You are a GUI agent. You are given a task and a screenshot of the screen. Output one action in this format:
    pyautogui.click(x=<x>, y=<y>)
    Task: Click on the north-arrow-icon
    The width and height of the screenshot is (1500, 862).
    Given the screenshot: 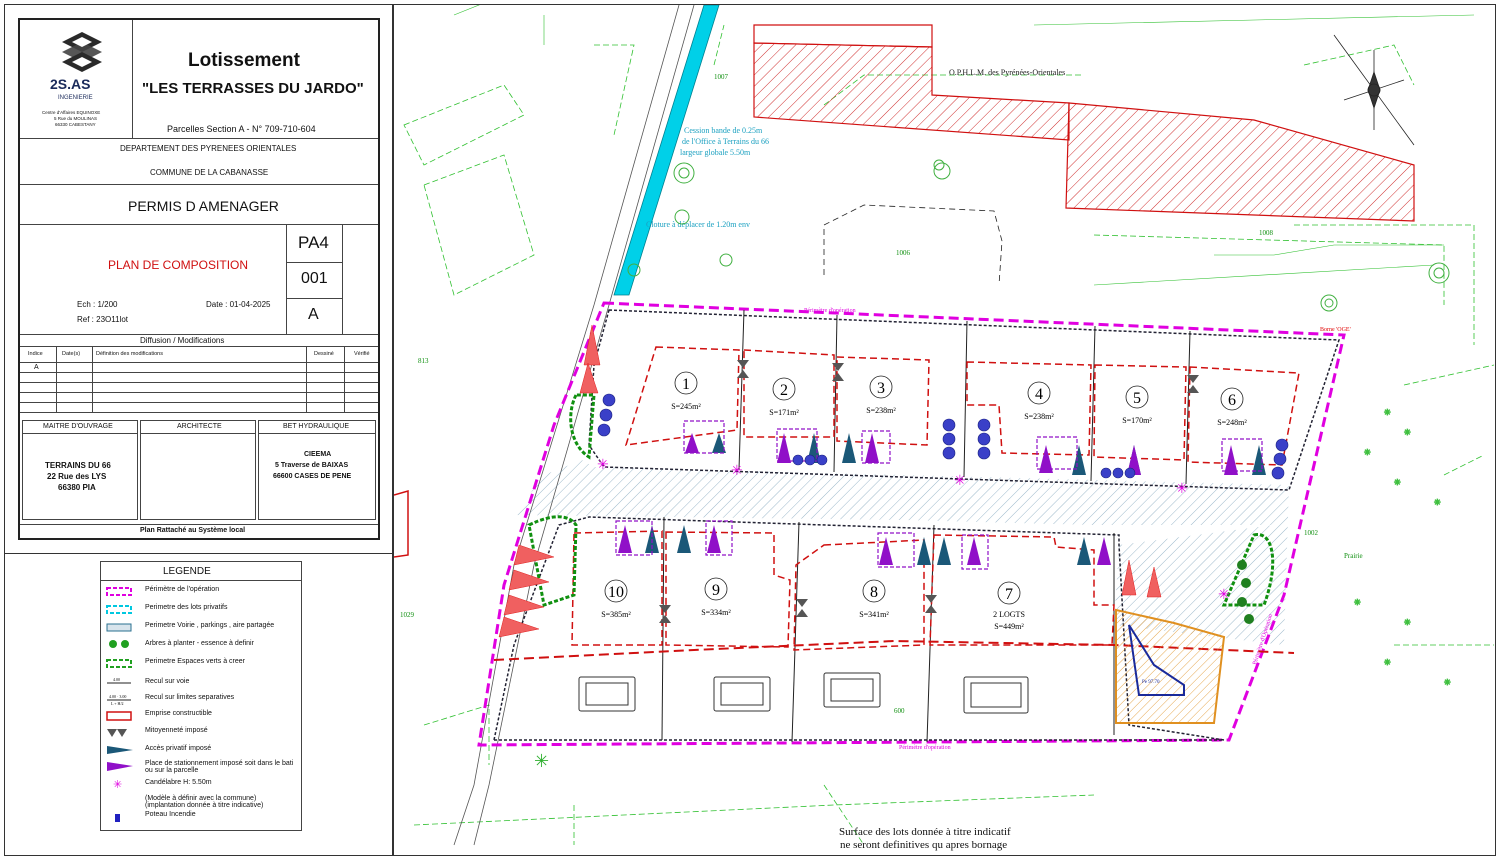 What is the action you would take?
    pyautogui.click(x=1374, y=90)
    